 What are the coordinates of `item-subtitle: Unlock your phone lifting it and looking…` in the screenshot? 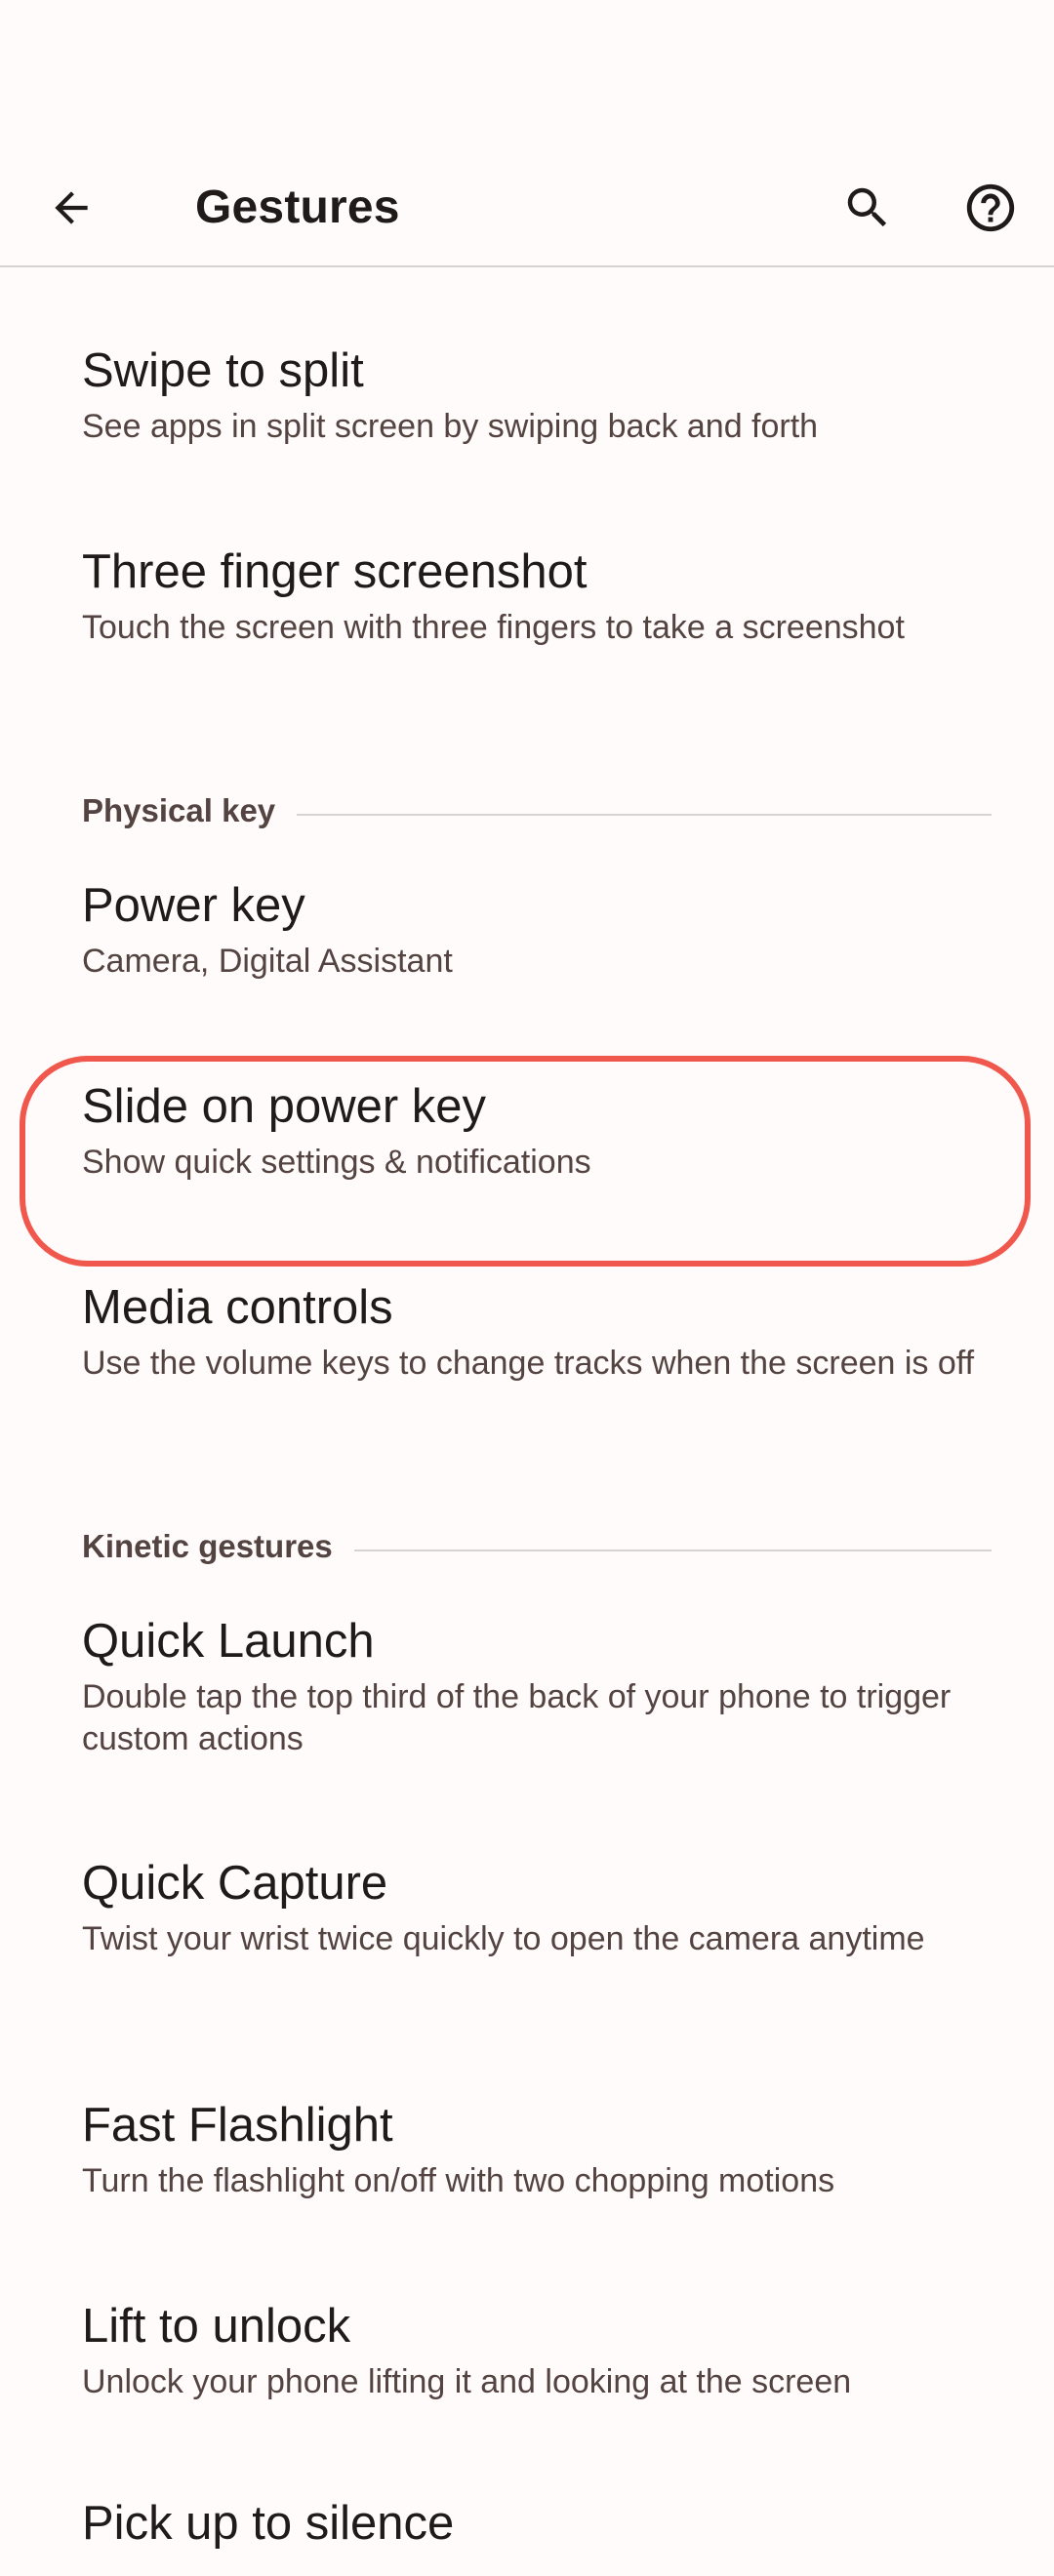 It's located at (467, 2381).